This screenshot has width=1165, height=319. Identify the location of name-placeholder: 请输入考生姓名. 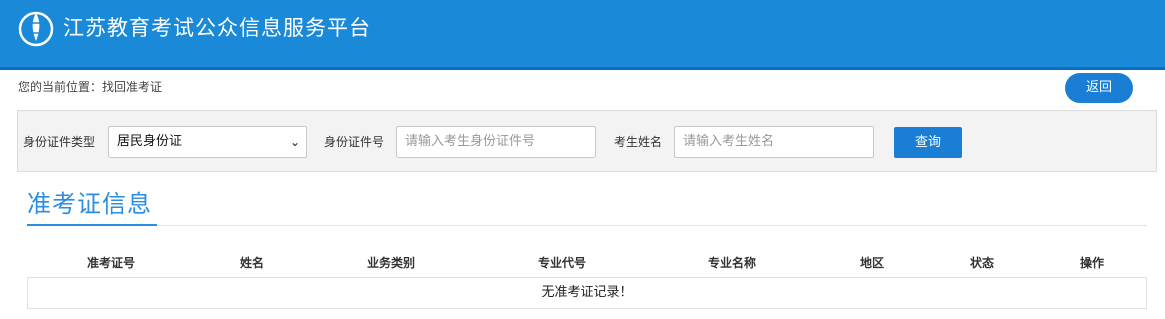
(729, 141).